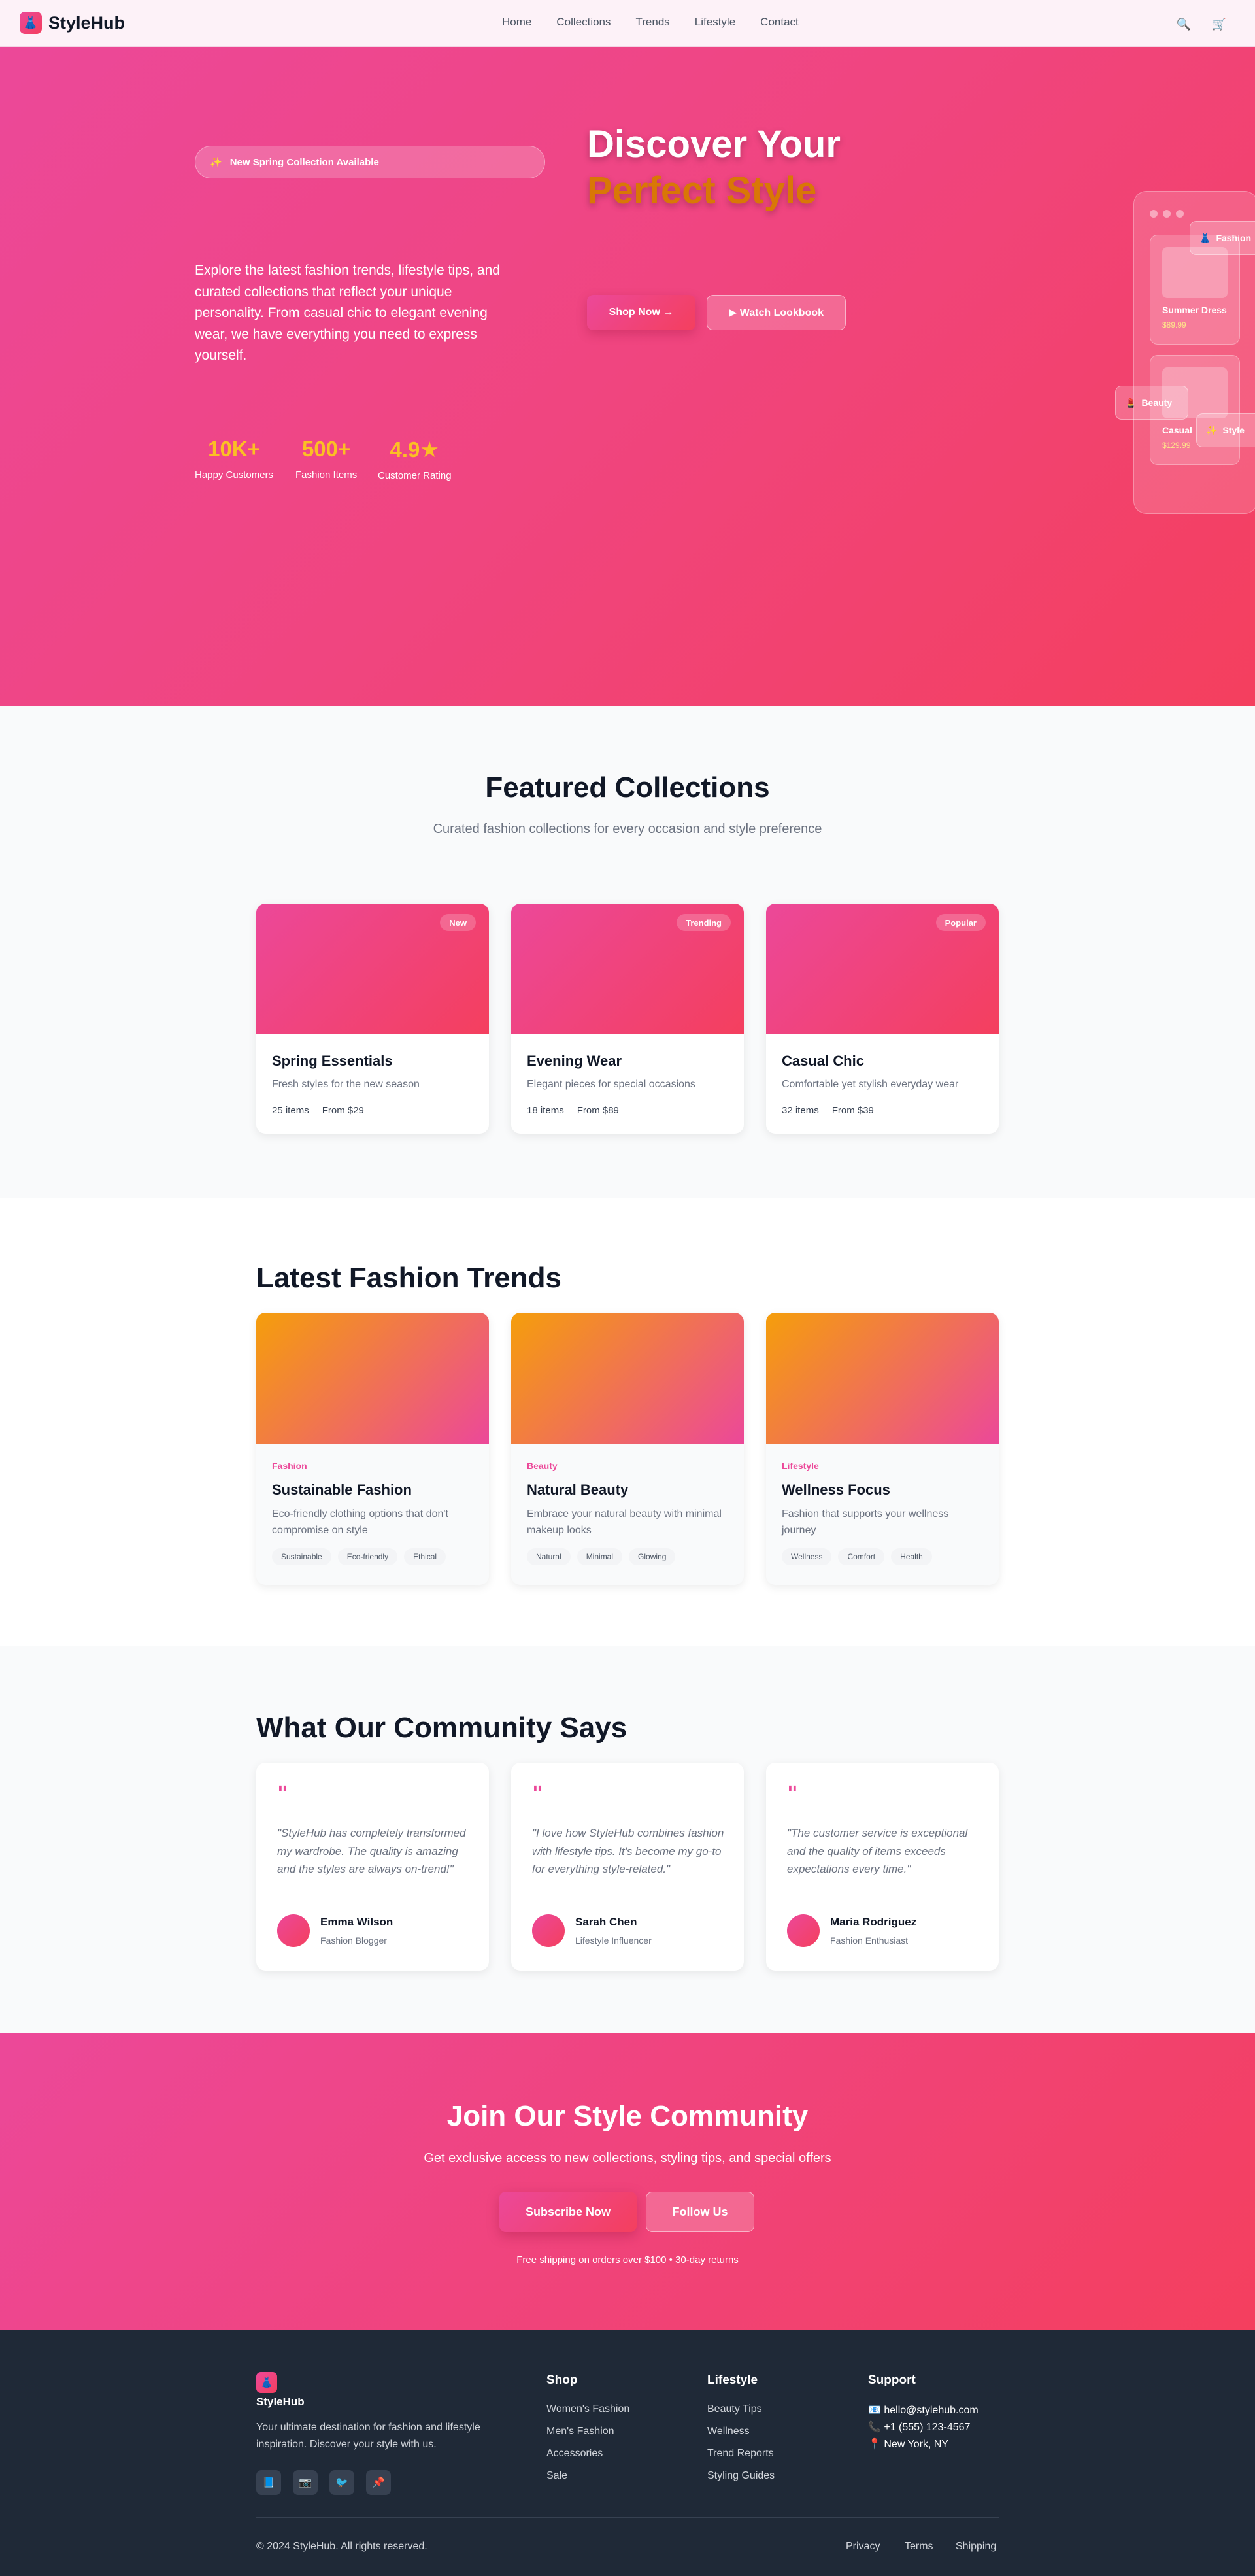  Describe the element at coordinates (870, 1084) in the screenshot. I see `collection-description: Comfortable yet stylish everyday wear` at that location.